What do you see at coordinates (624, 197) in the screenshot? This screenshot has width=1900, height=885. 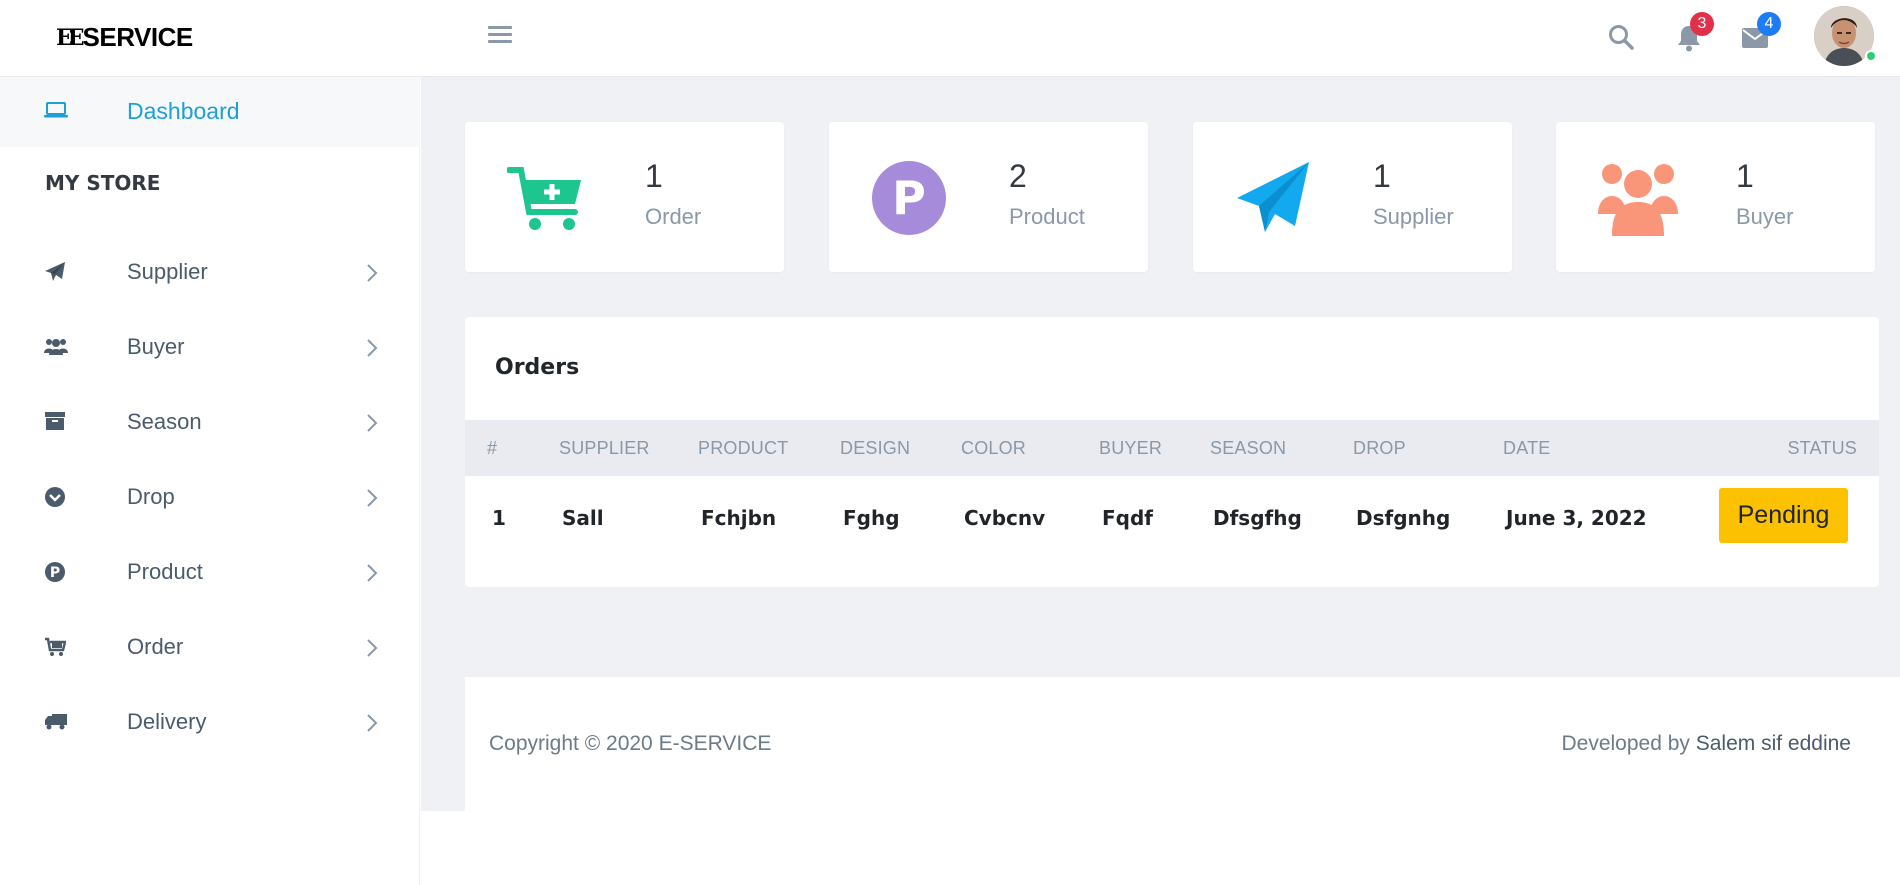 I see `stat-card-order: 1 Order` at bounding box center [624, 197].